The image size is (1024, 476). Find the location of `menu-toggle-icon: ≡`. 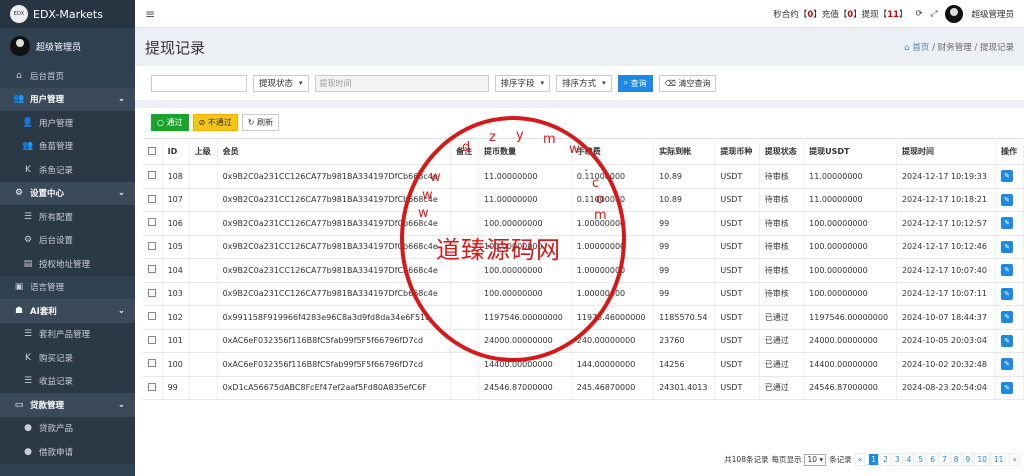

menu-toggle-icon: ≡ is located at coordinates (150, 14).